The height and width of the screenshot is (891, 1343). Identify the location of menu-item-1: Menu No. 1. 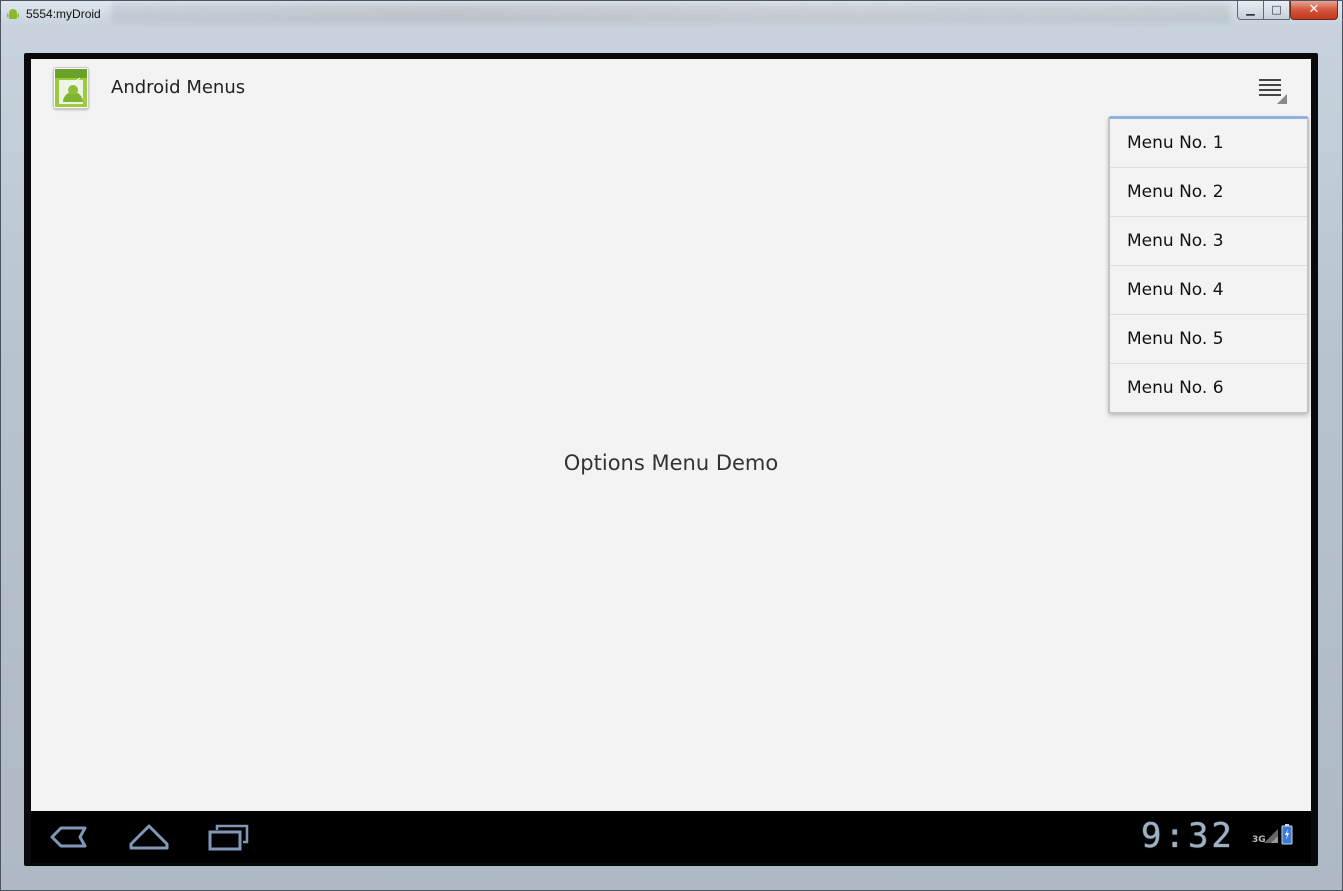
(1208, 143).